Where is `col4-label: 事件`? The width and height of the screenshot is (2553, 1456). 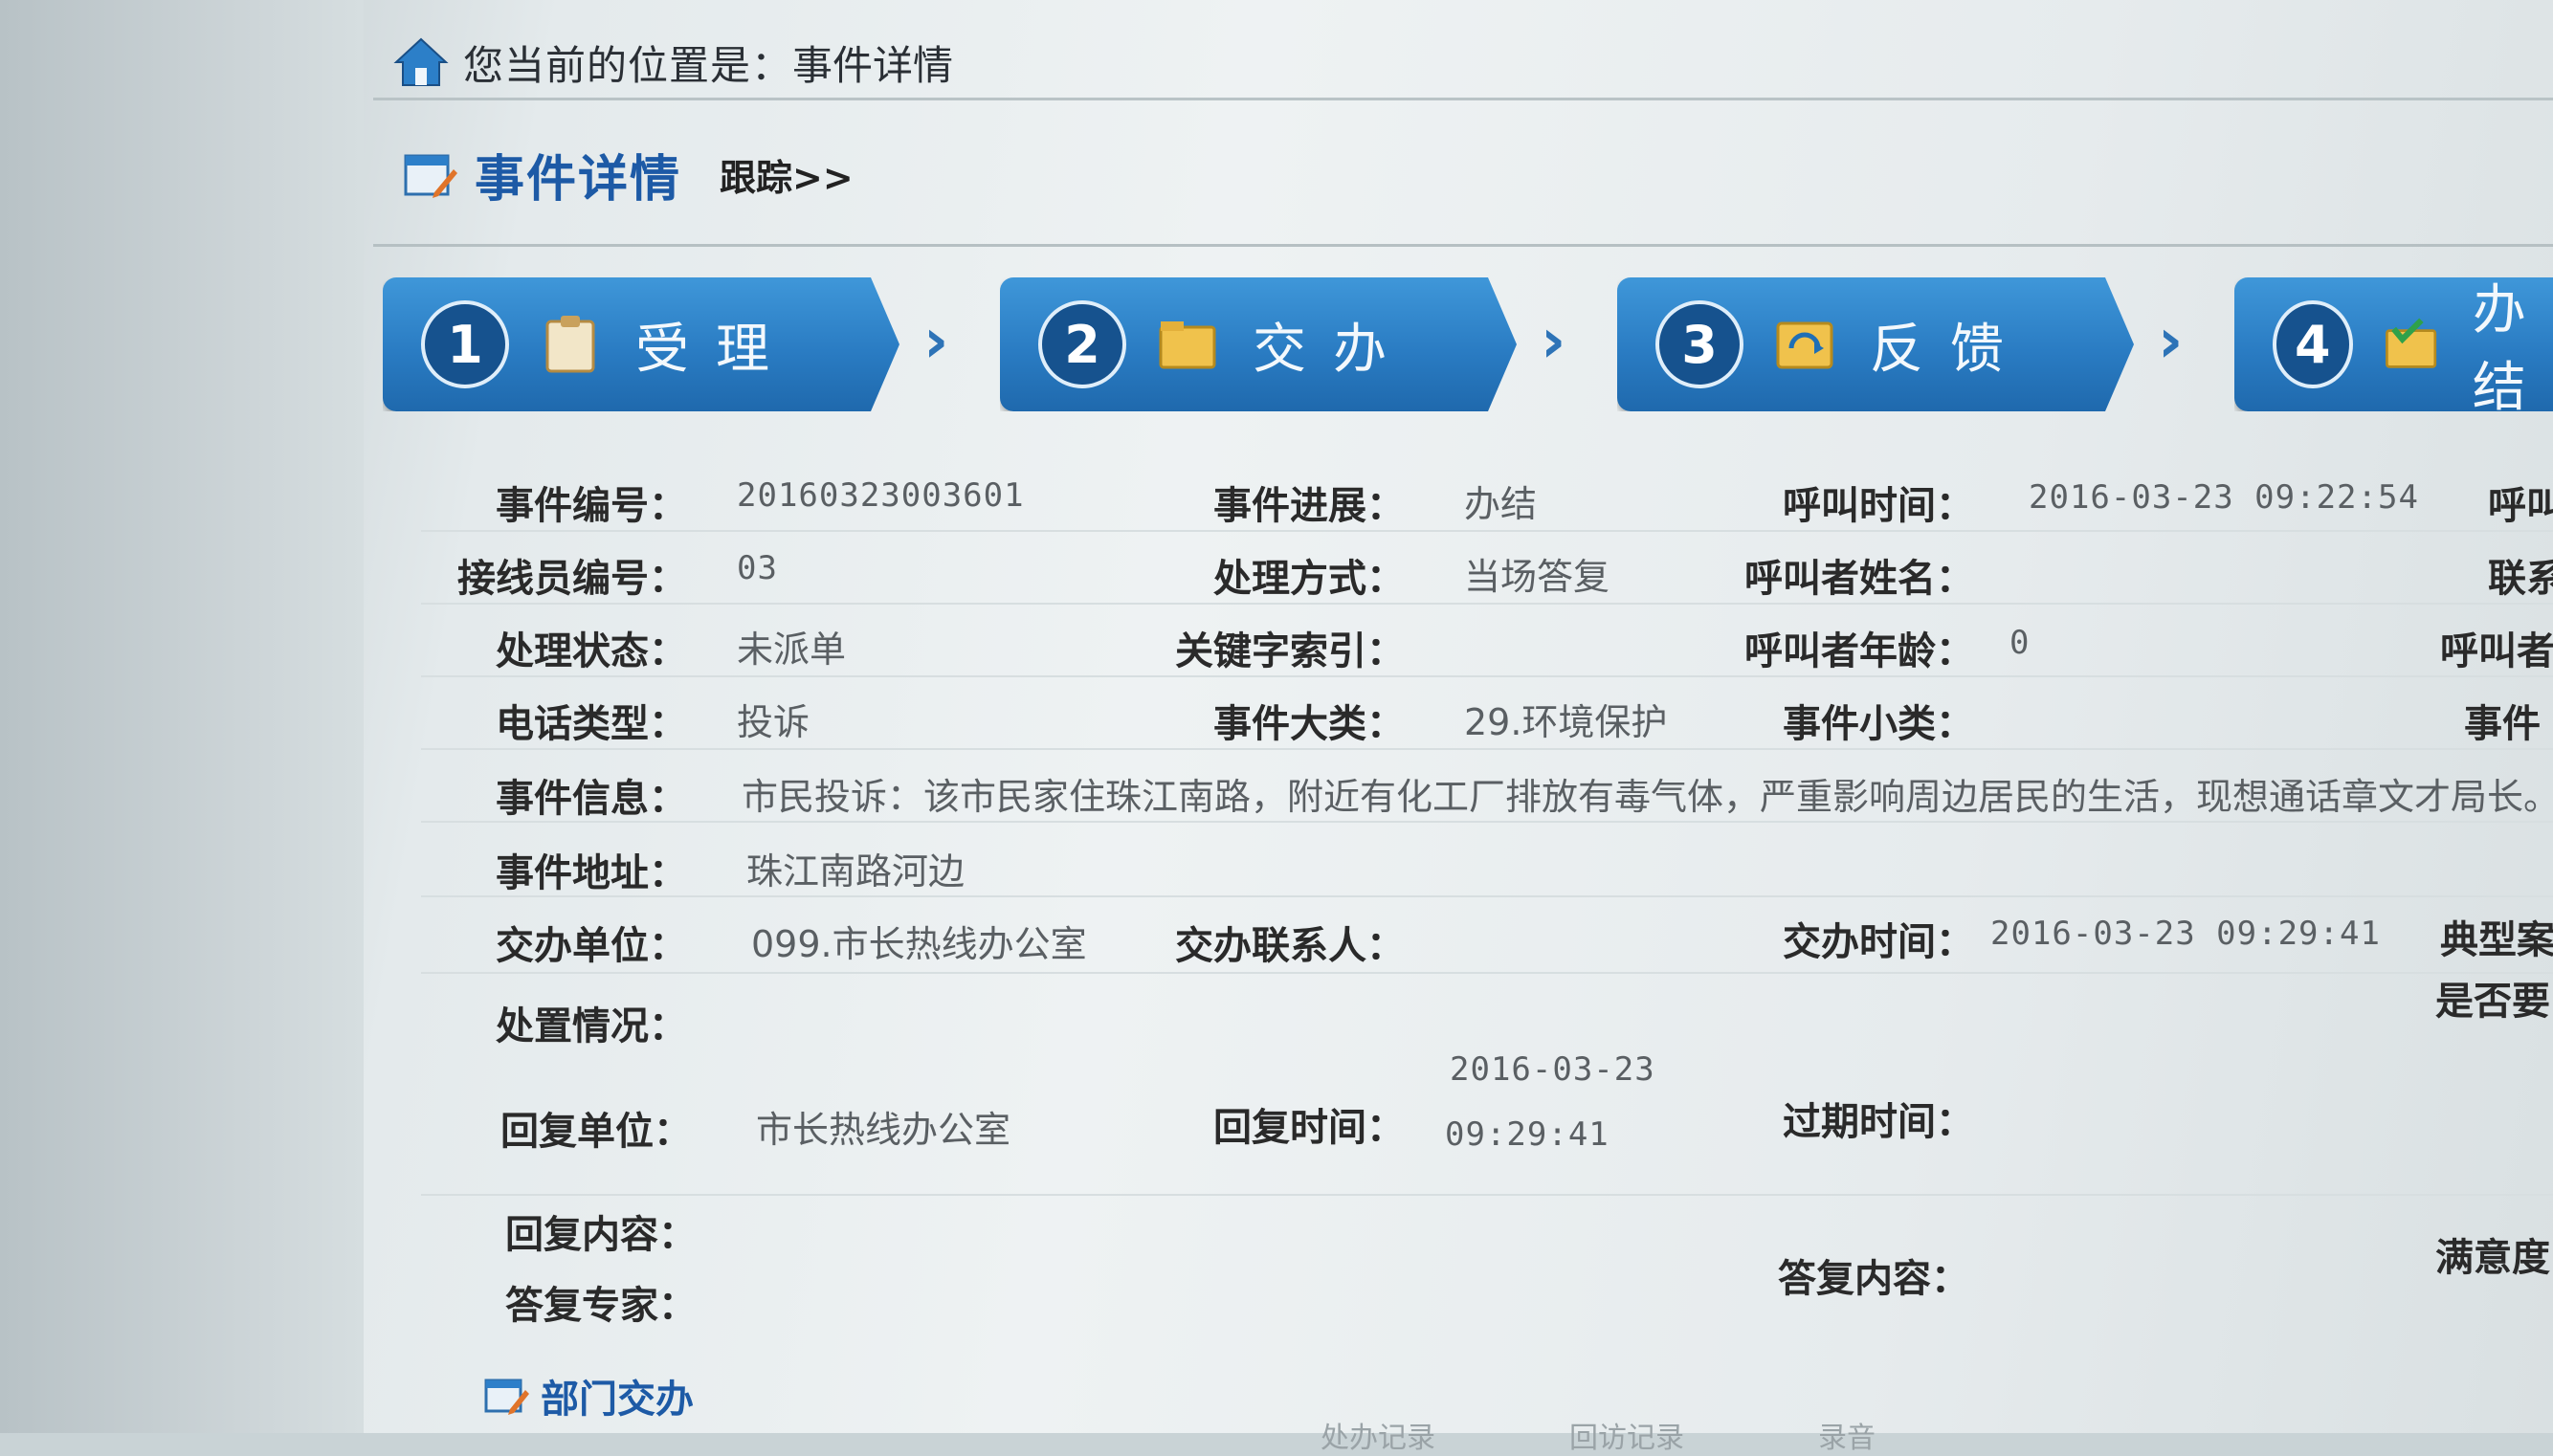
col4-label: 事件 is located at coordinates (2502, 724).